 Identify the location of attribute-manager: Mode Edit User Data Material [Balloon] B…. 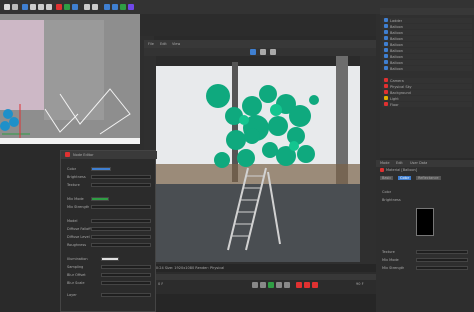
(425, 236).